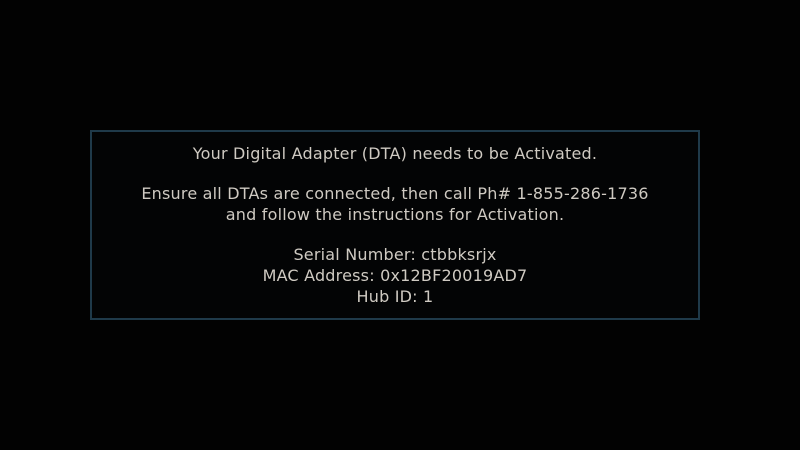 The image size is (800, 450). I want to click on serial-number: Serial Number: ctbbksrjx, so click(395, 254).